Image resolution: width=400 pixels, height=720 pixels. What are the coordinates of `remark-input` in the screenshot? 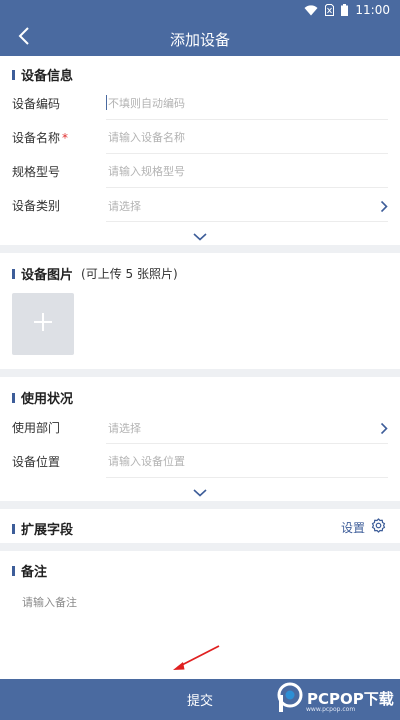 It's located at (202, 602).